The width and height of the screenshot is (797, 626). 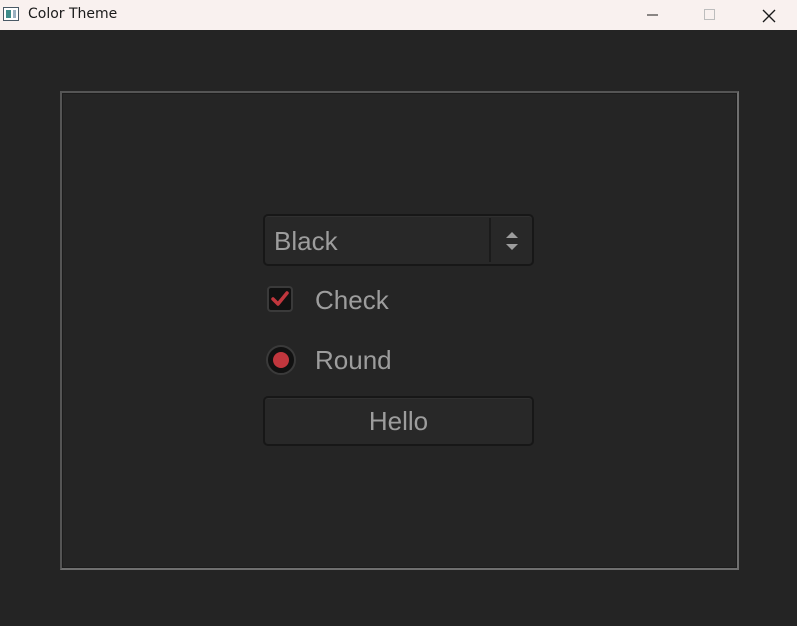 I want to click on radio-label: Round, so click(x=353, y=360).